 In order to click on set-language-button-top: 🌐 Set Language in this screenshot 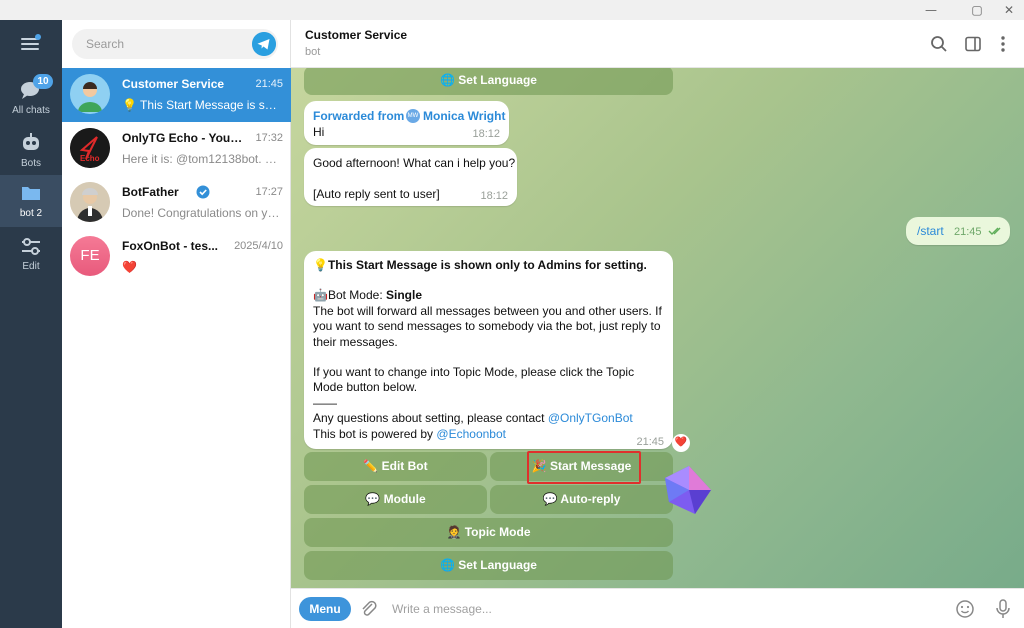, I will do `click(488, 81)`.